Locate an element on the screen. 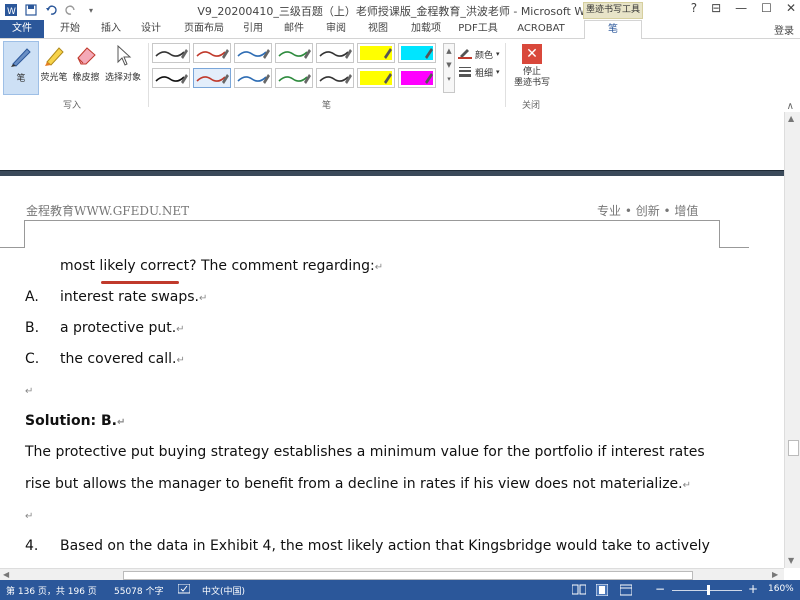 The image size is (800, 600). stop-inking-button: ✕ 停止 墨迹书写 is located at coordinates (532, 65).